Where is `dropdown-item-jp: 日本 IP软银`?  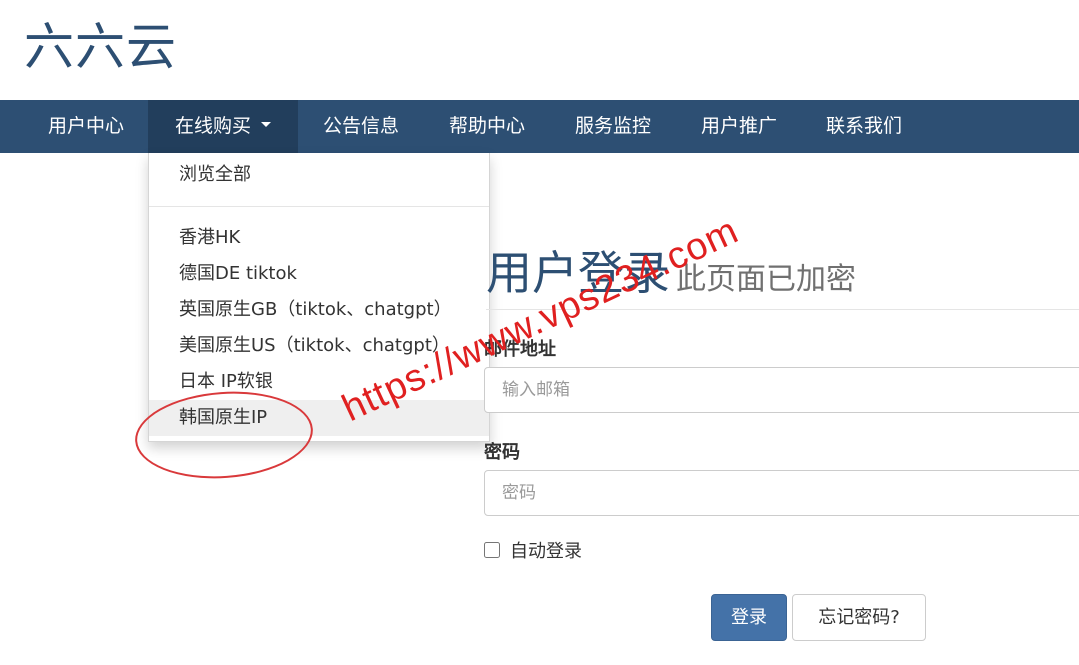
dropdown-item-jp: 日本 IP软银 is located at coordinates (319, 382).